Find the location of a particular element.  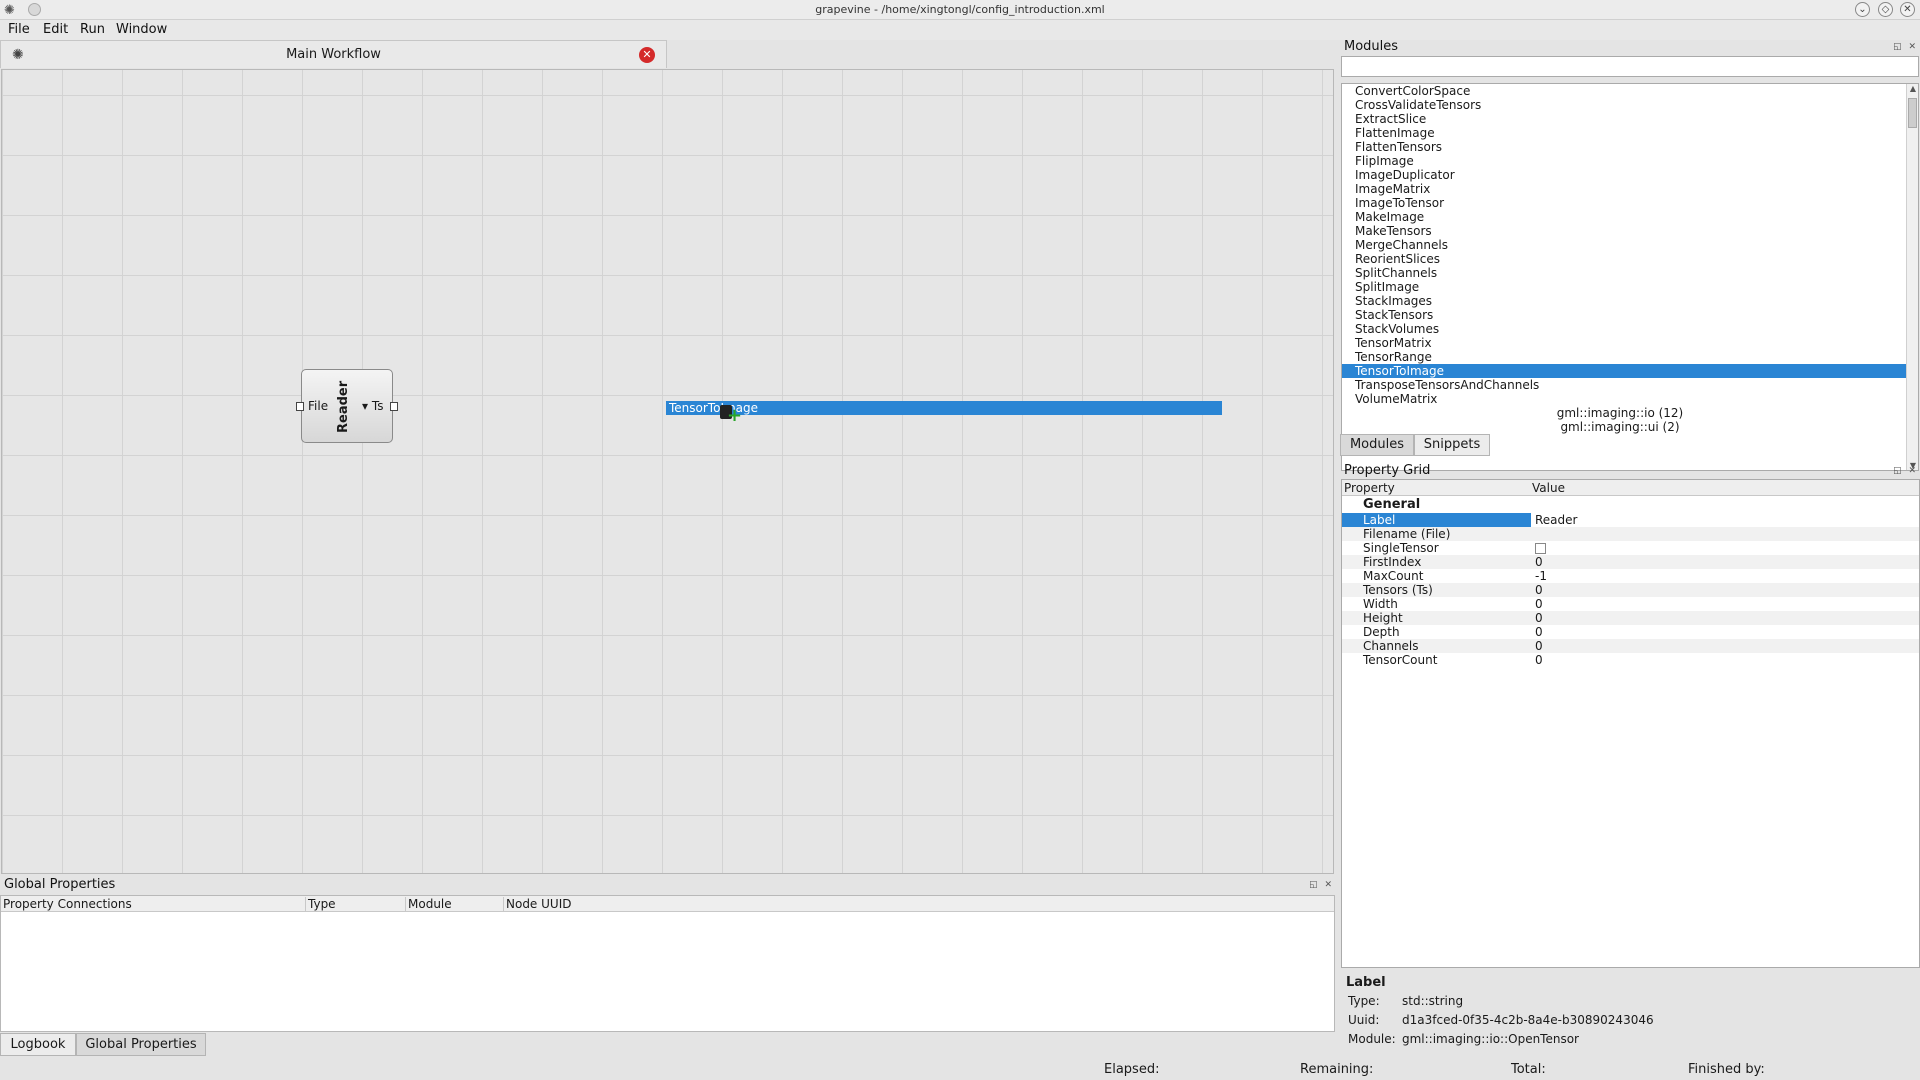

property-row: TensorCount 0 is located at coordinates (1630, 660).